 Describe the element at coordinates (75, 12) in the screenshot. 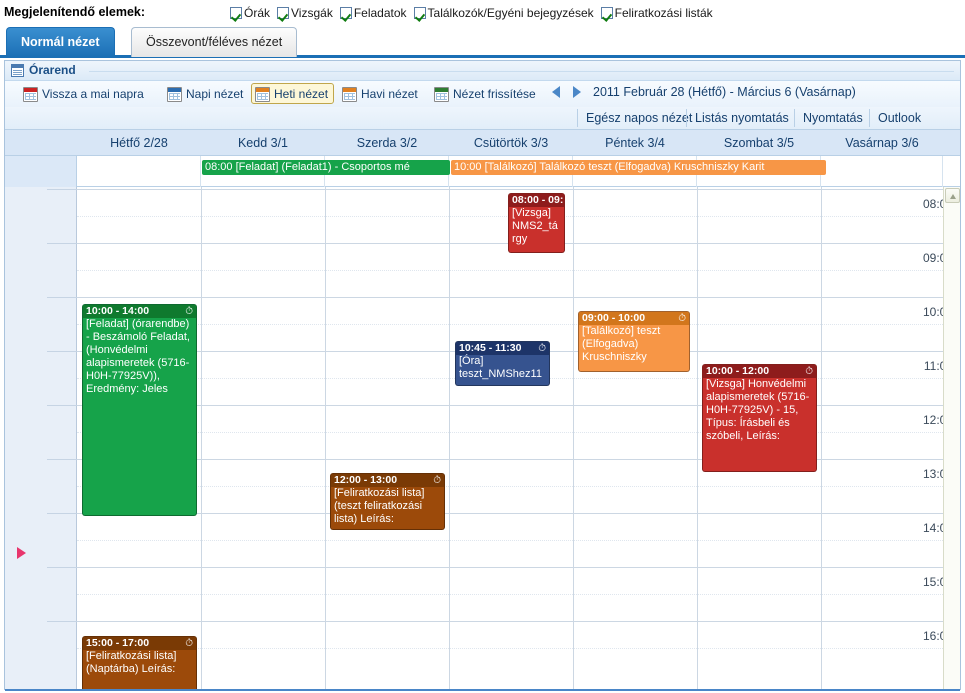

I see `filter-bar-title: Megjelenítendő elemek:` at that location.